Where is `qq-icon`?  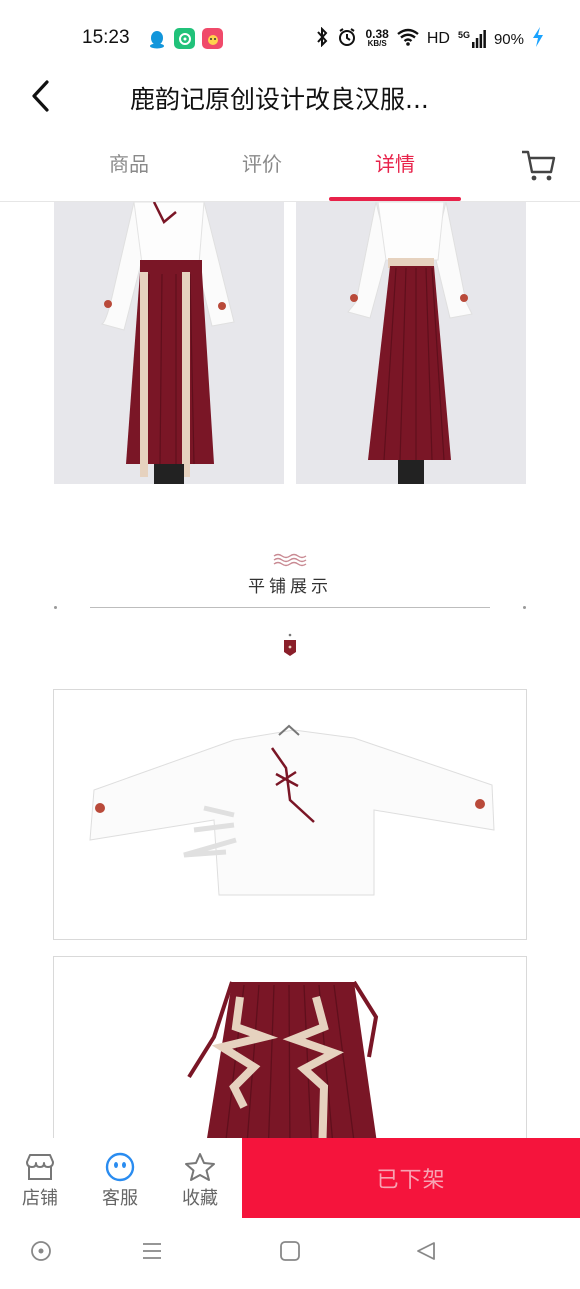 qq-icon is located at coordinates (156, 38).